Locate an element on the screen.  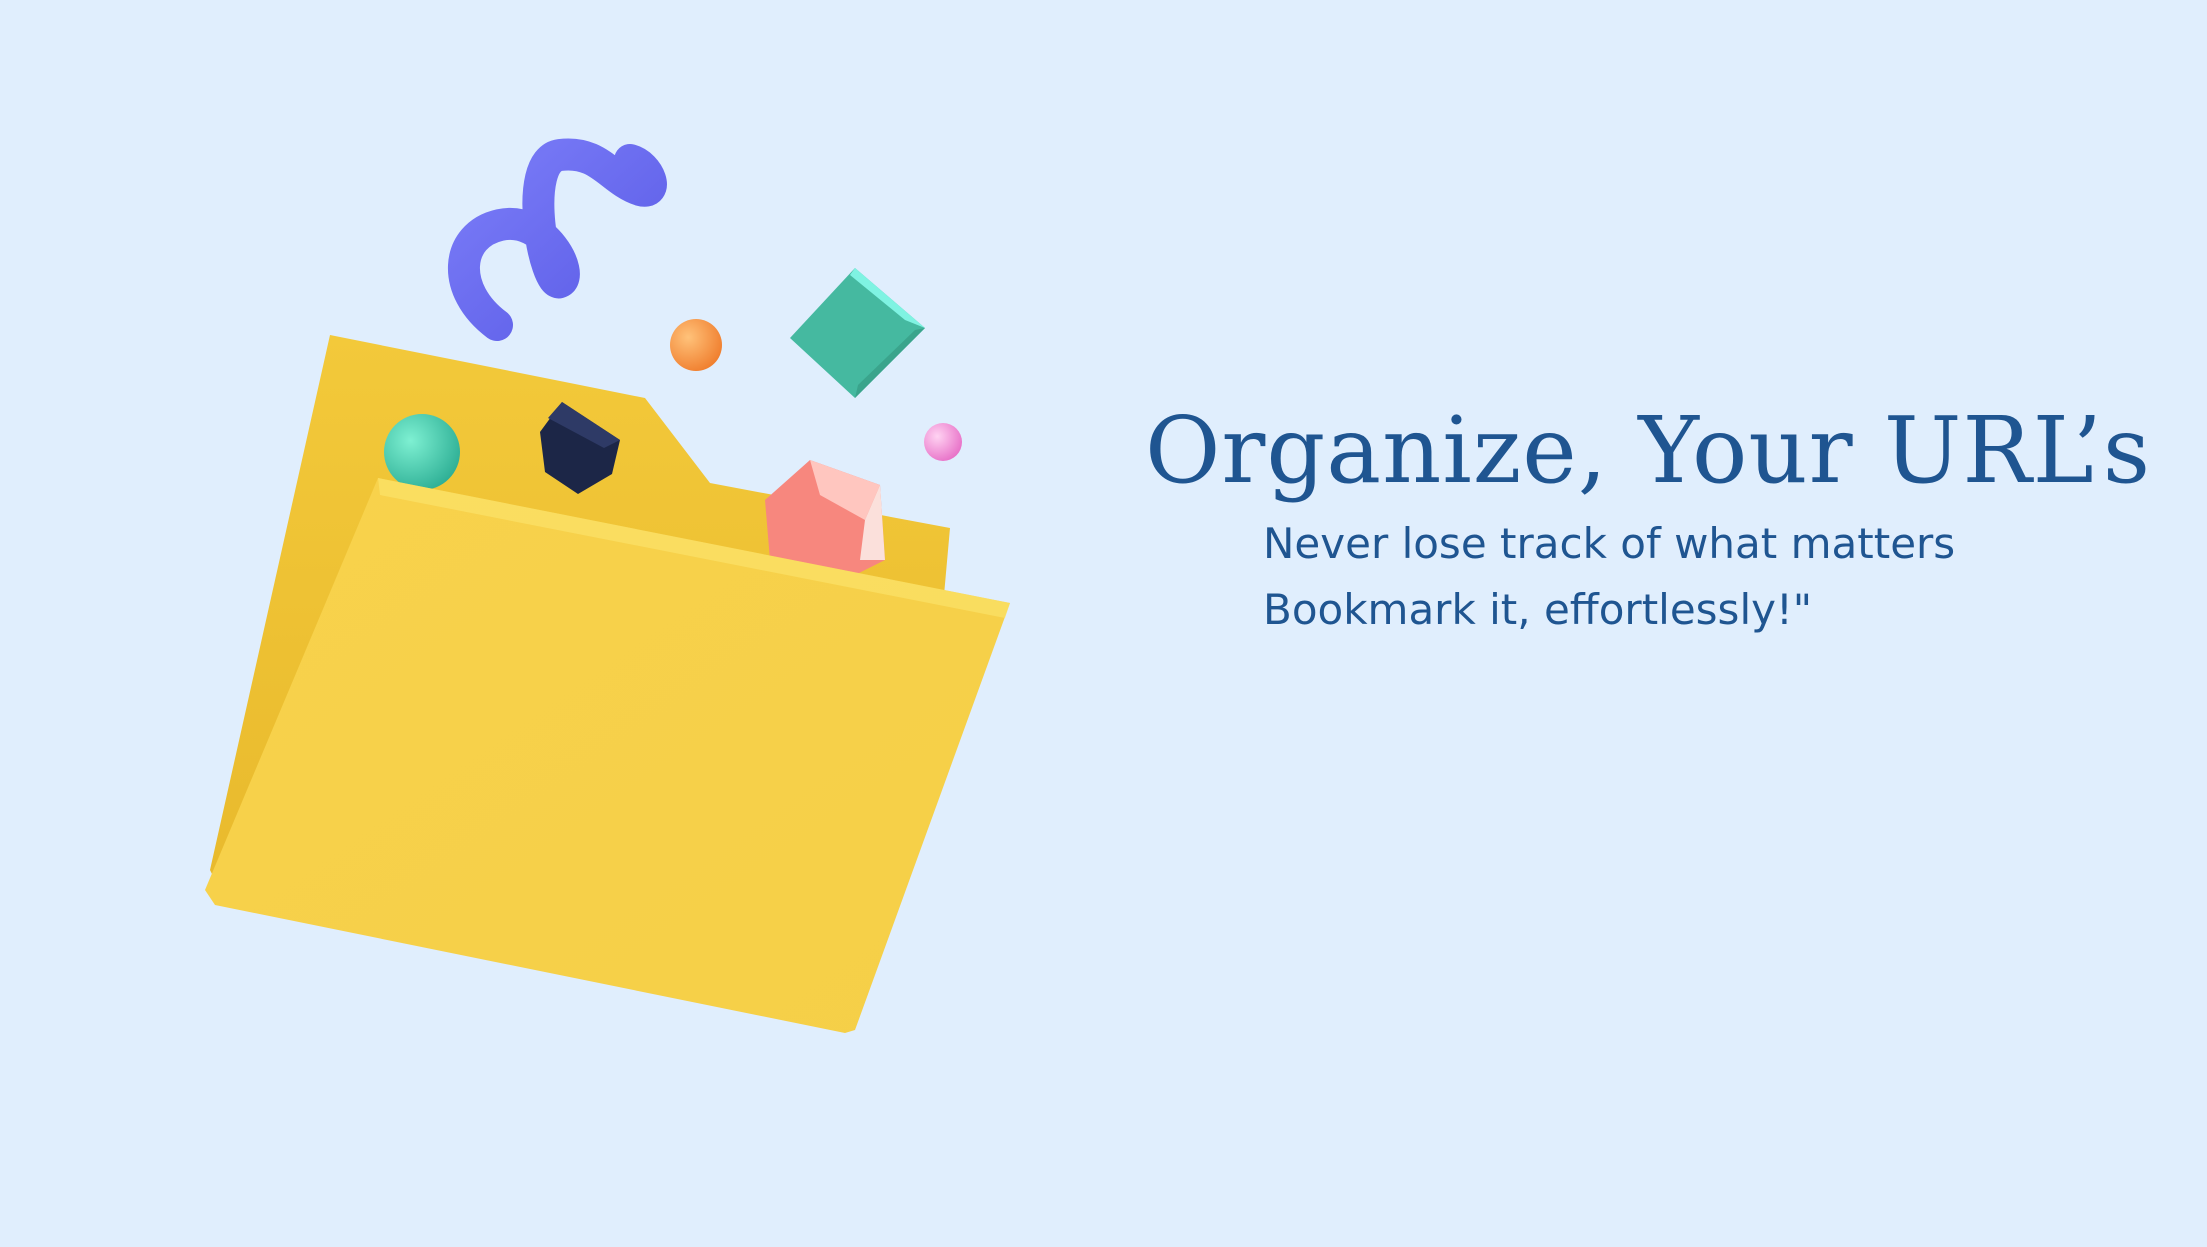
pink-sphere-icon is located at coordinates (943, 442).